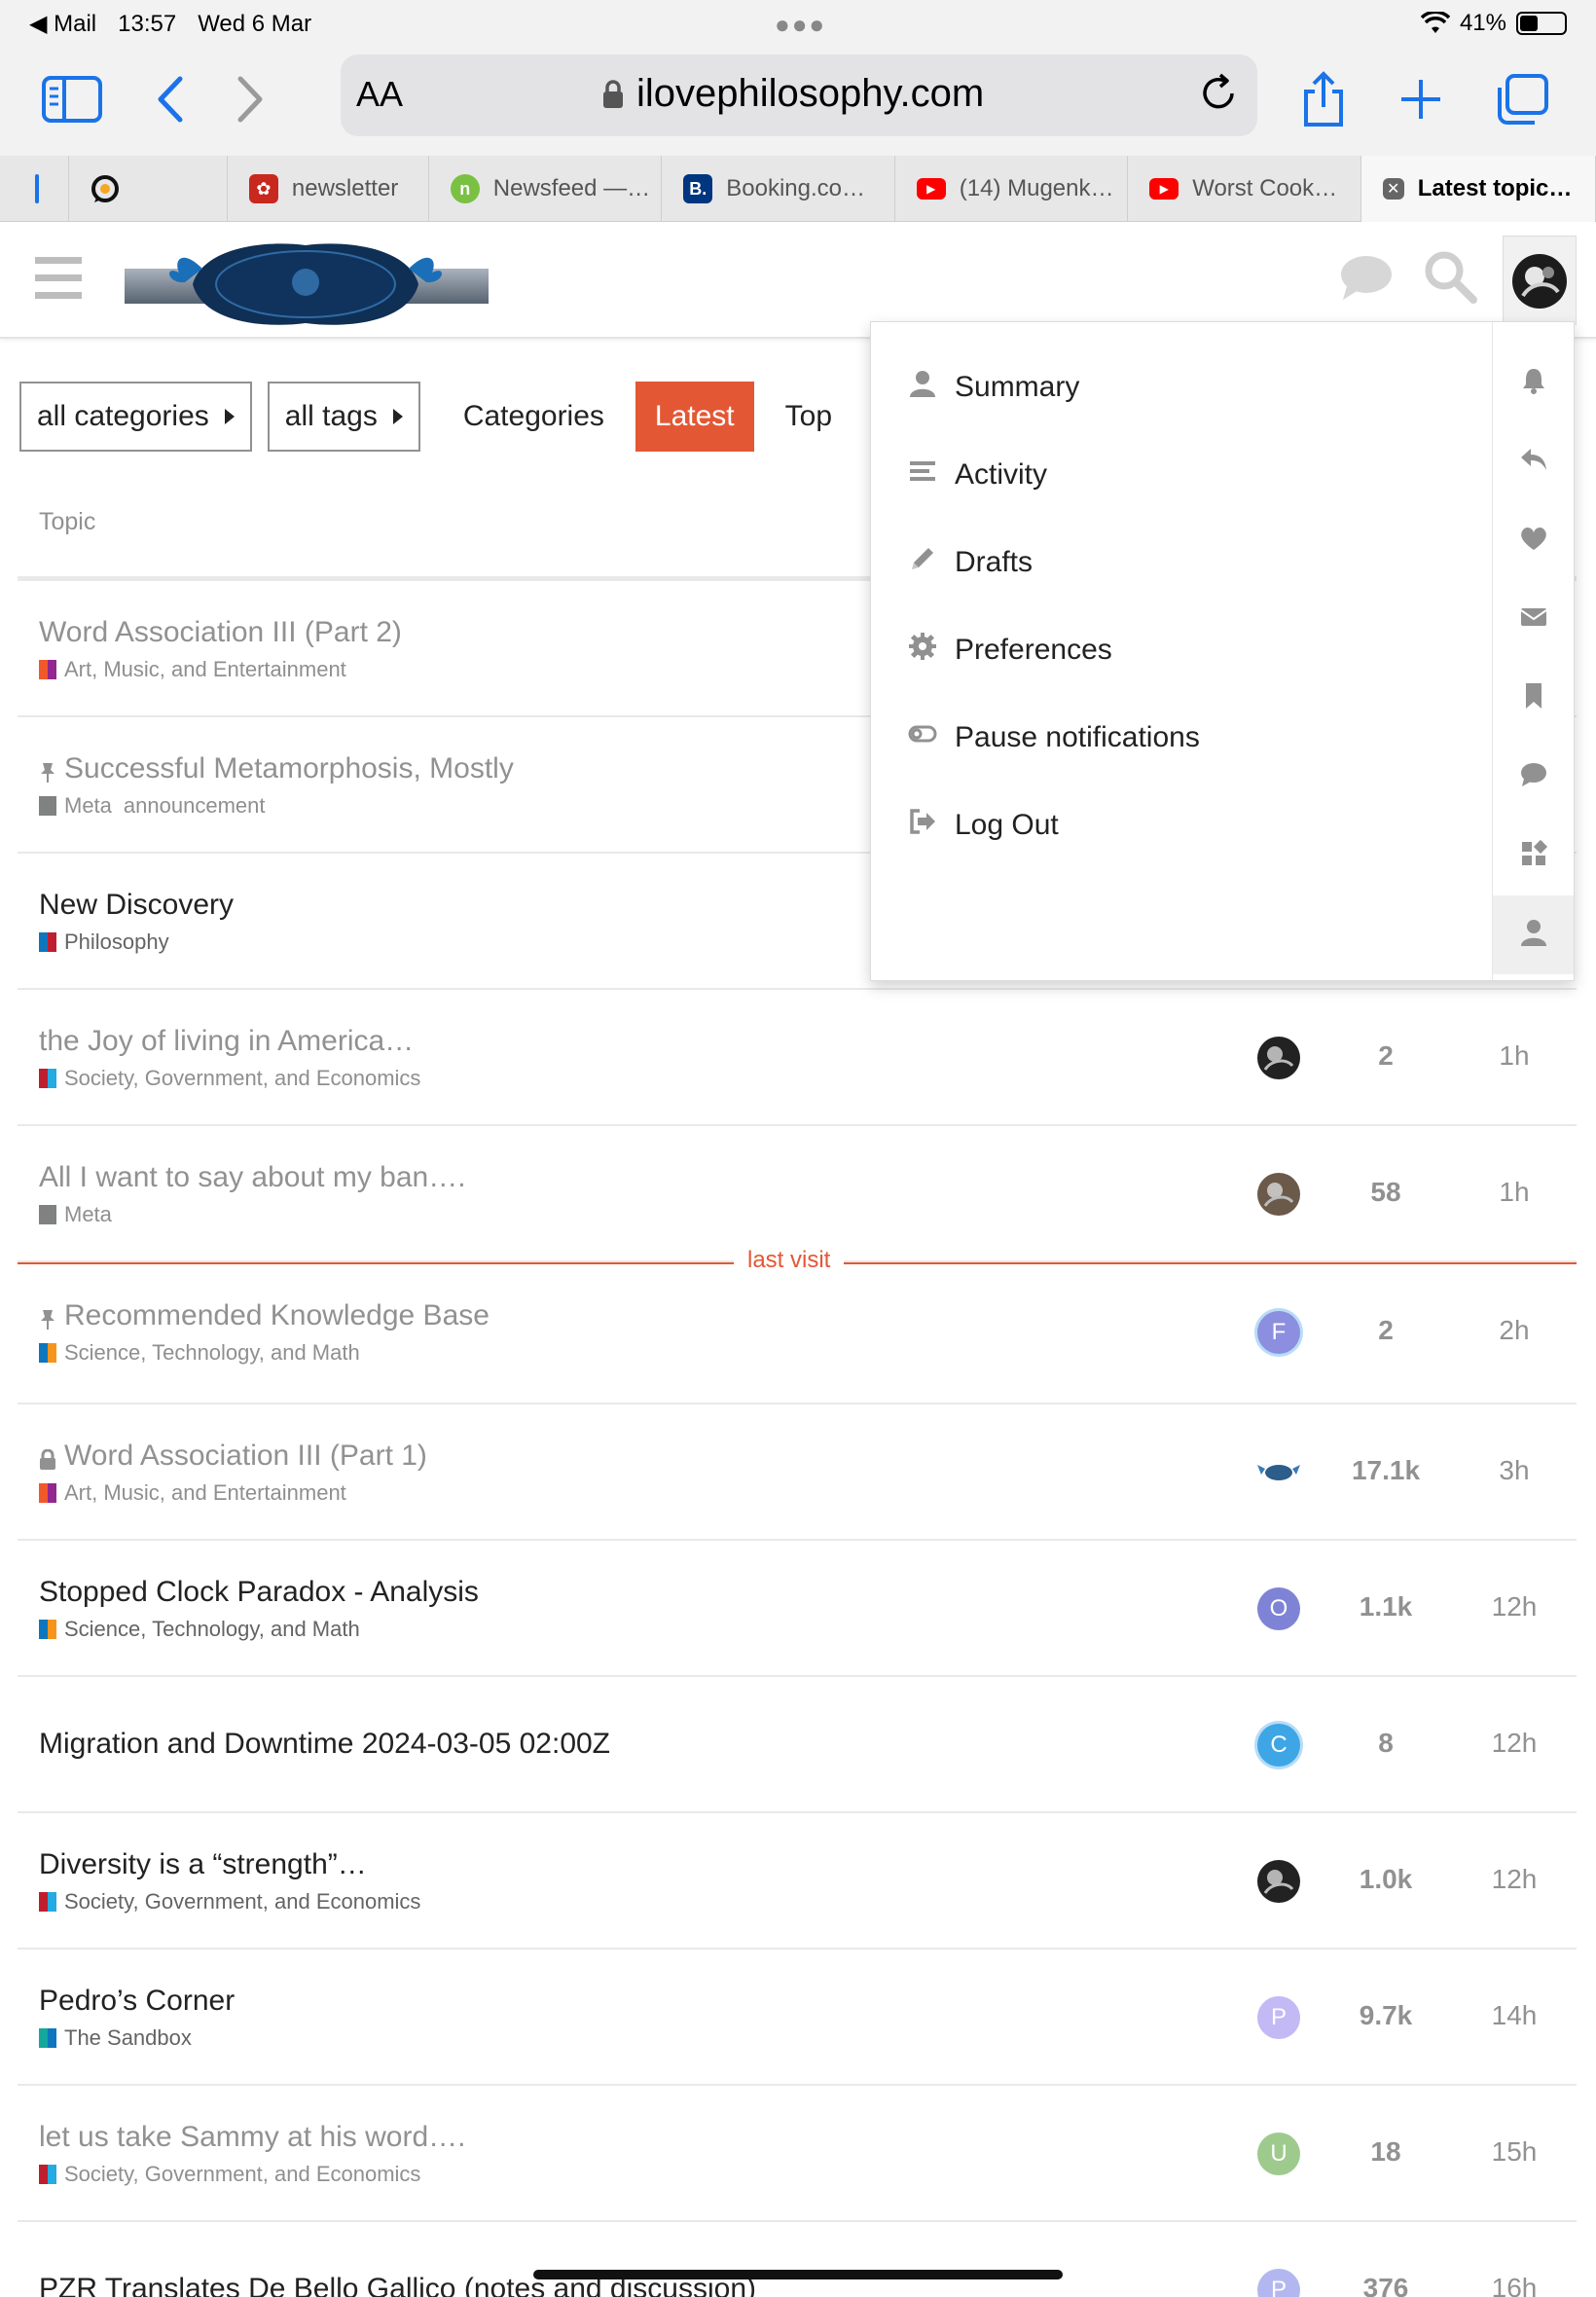 This screenshot has height=2297, width=1596. What do you see at coordinates (792, 94) in the screenshot?
I see `url-display: ilovephilosophy.com` at bounding box center [792, 94].